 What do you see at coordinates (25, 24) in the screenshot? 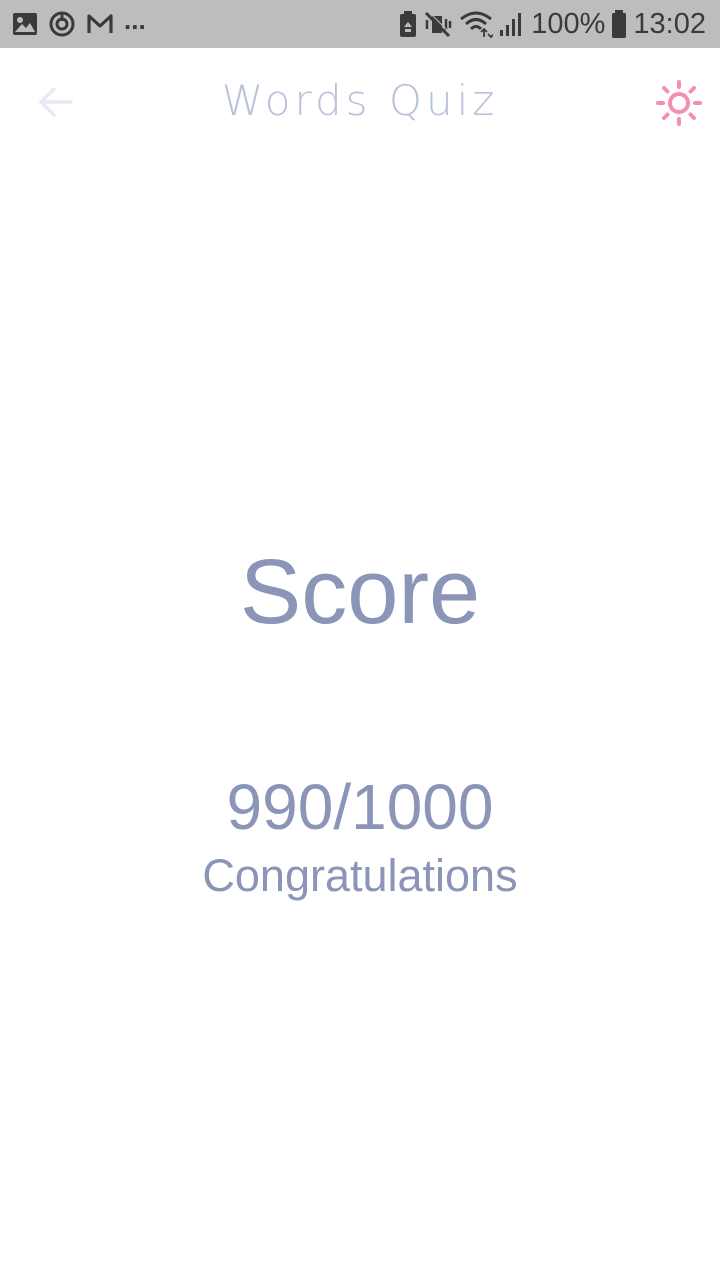
I see `gallery-icon` at bounding box center [25, 24].